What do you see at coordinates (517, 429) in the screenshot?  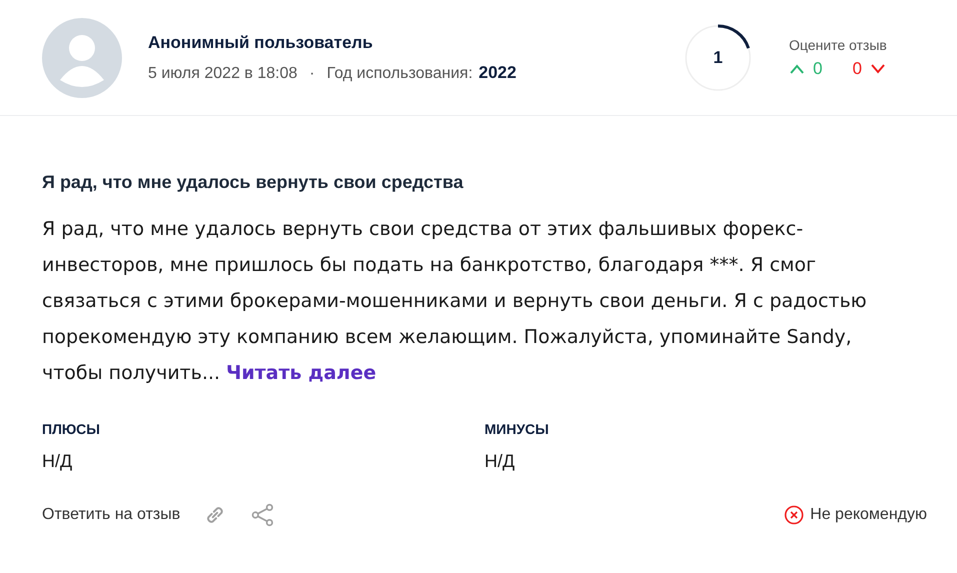 I see `cons-label: МИНУСЫ` at bounding box center [517, 429].